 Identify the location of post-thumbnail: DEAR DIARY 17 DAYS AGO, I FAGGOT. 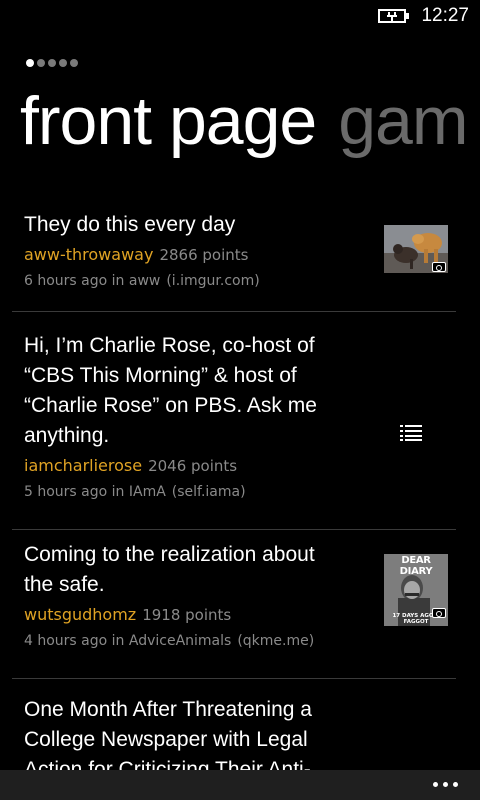
(416, 590).